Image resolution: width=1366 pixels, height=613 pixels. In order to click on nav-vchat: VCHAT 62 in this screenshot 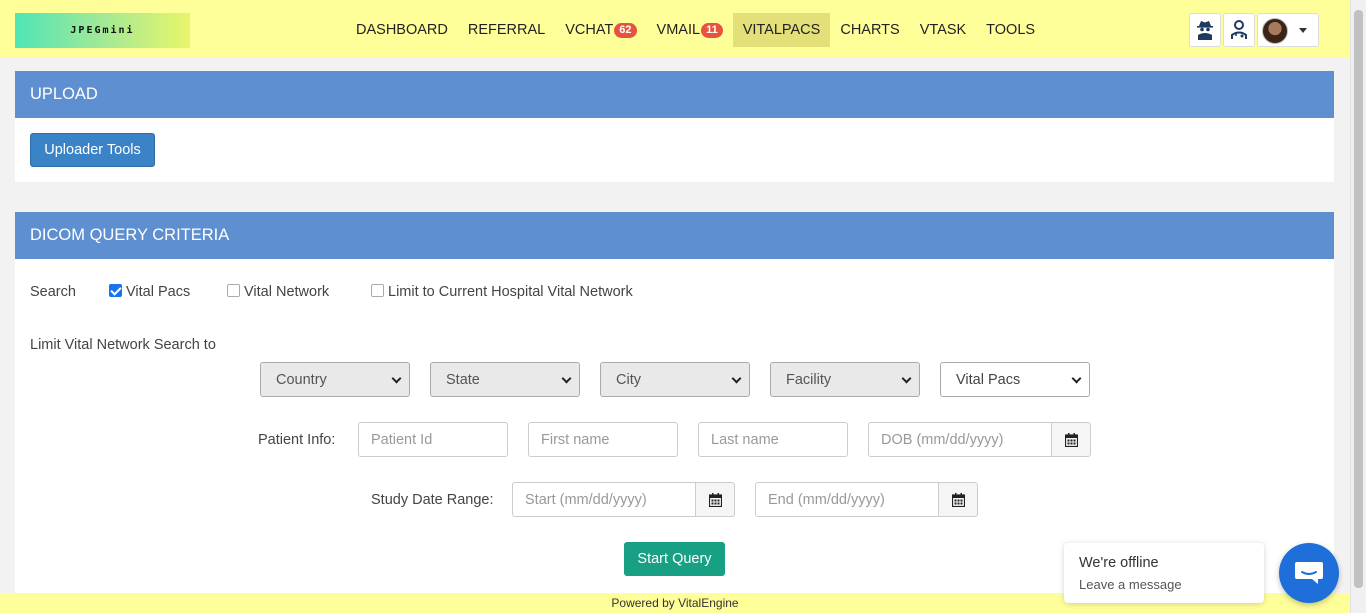, I will do `click(600, 30)`.